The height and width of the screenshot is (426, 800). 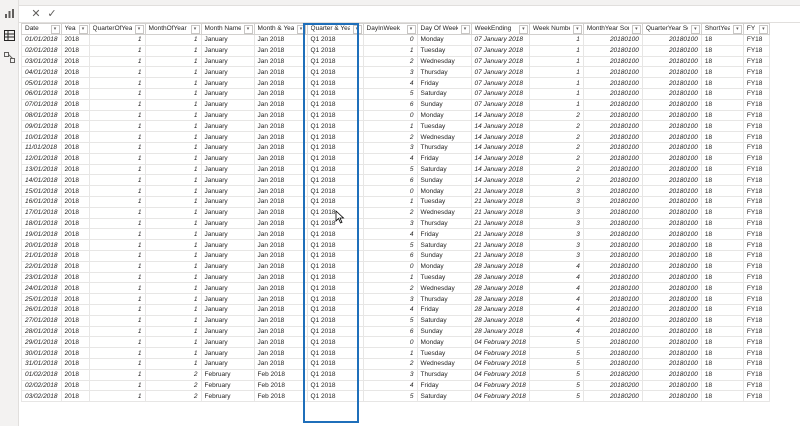 What do you see at coordinates (41, 72) in the screenshot?
I see `table-cell: 04/01/2018` at bounding box center [41, 72].